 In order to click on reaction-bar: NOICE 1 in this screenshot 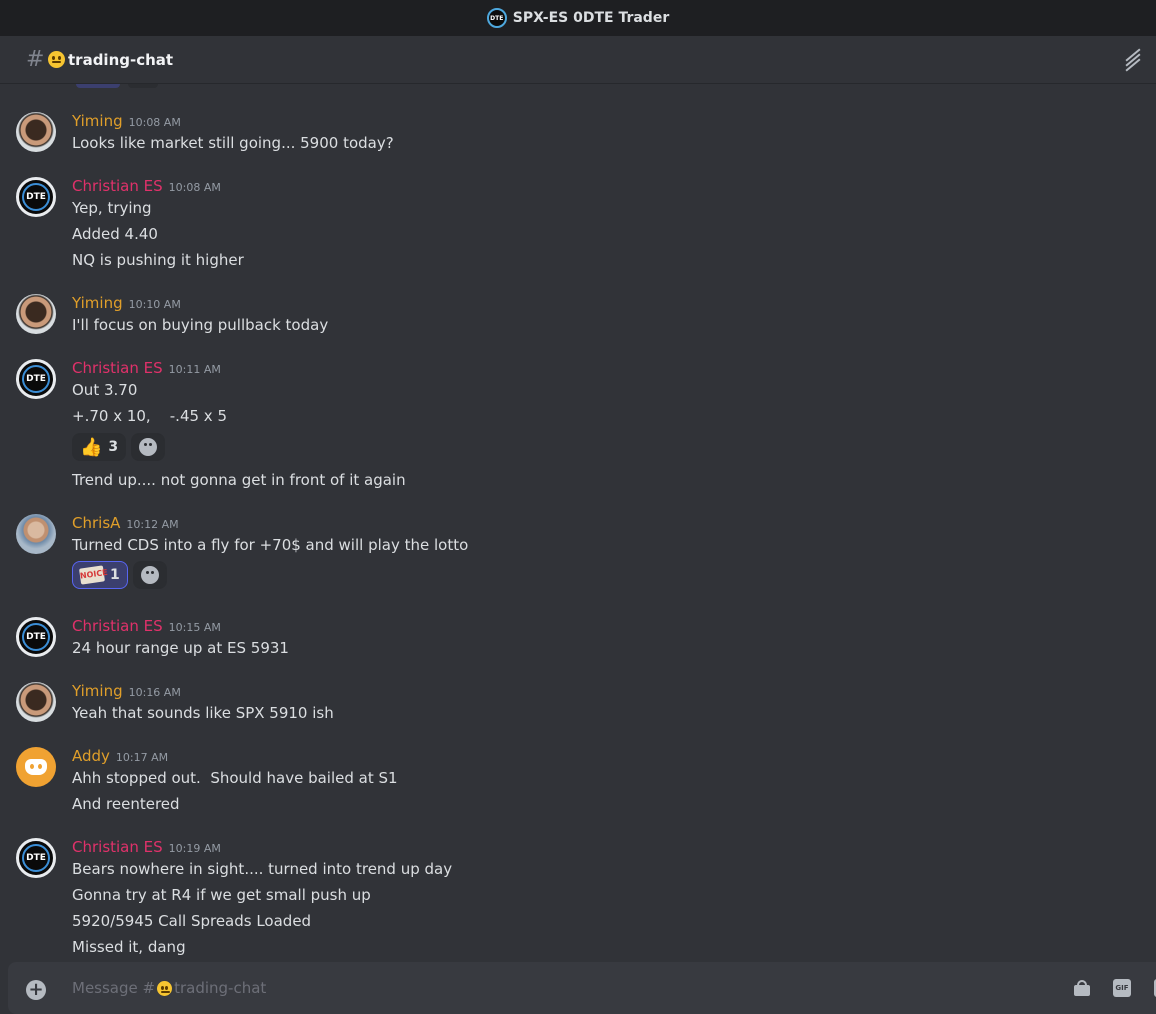, I will do `click(119, 575)`.